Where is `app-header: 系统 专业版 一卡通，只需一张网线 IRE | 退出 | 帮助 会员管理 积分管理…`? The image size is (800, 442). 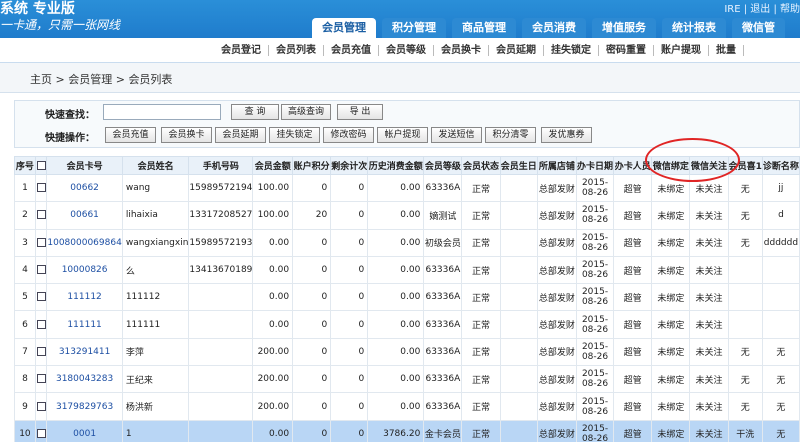
app-header: 系统 专业版 一卡通，只需一张网线 IRE | 退出 | 帮助 会员管理 积分管理… is located at coordinates (400, 19).